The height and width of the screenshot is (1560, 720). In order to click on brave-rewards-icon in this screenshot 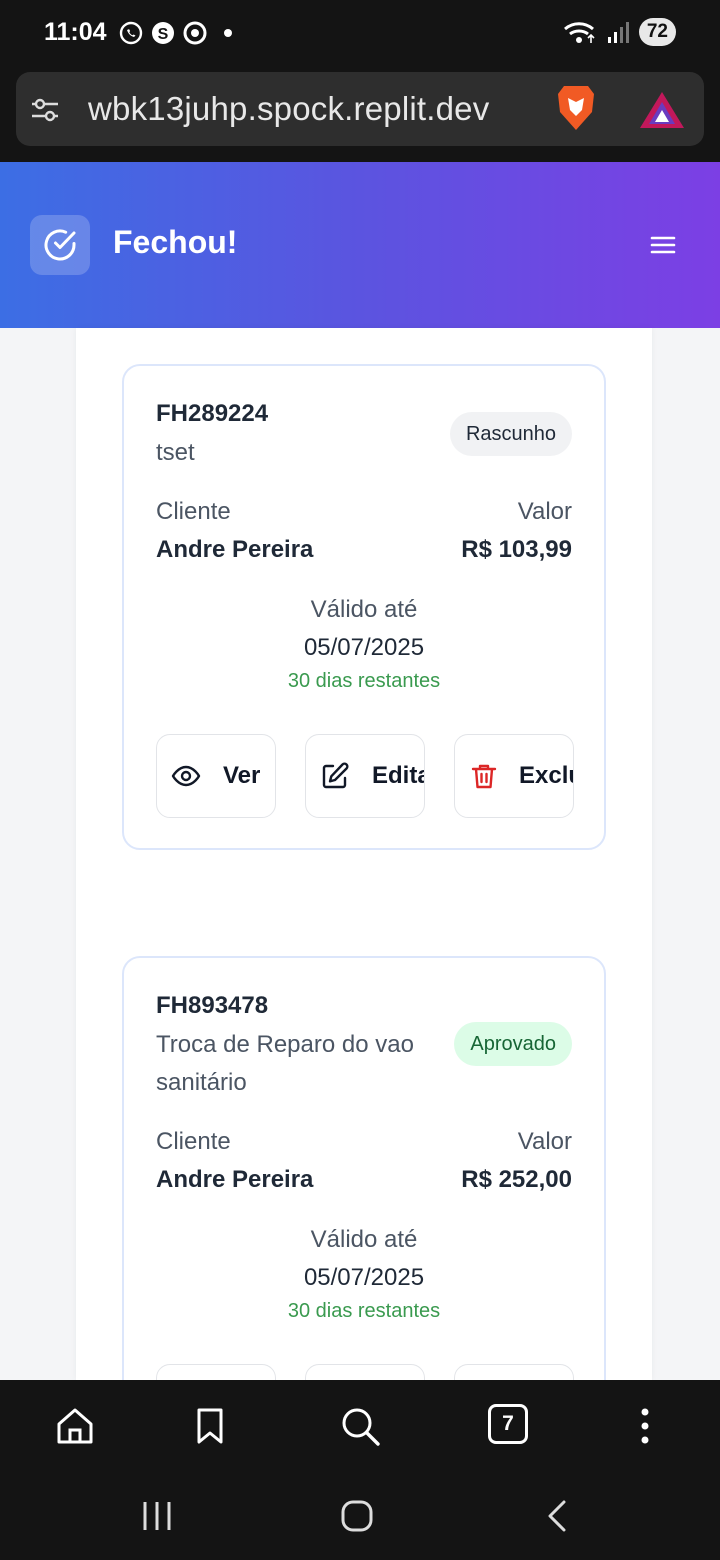, I will do `click(662, 110)`.